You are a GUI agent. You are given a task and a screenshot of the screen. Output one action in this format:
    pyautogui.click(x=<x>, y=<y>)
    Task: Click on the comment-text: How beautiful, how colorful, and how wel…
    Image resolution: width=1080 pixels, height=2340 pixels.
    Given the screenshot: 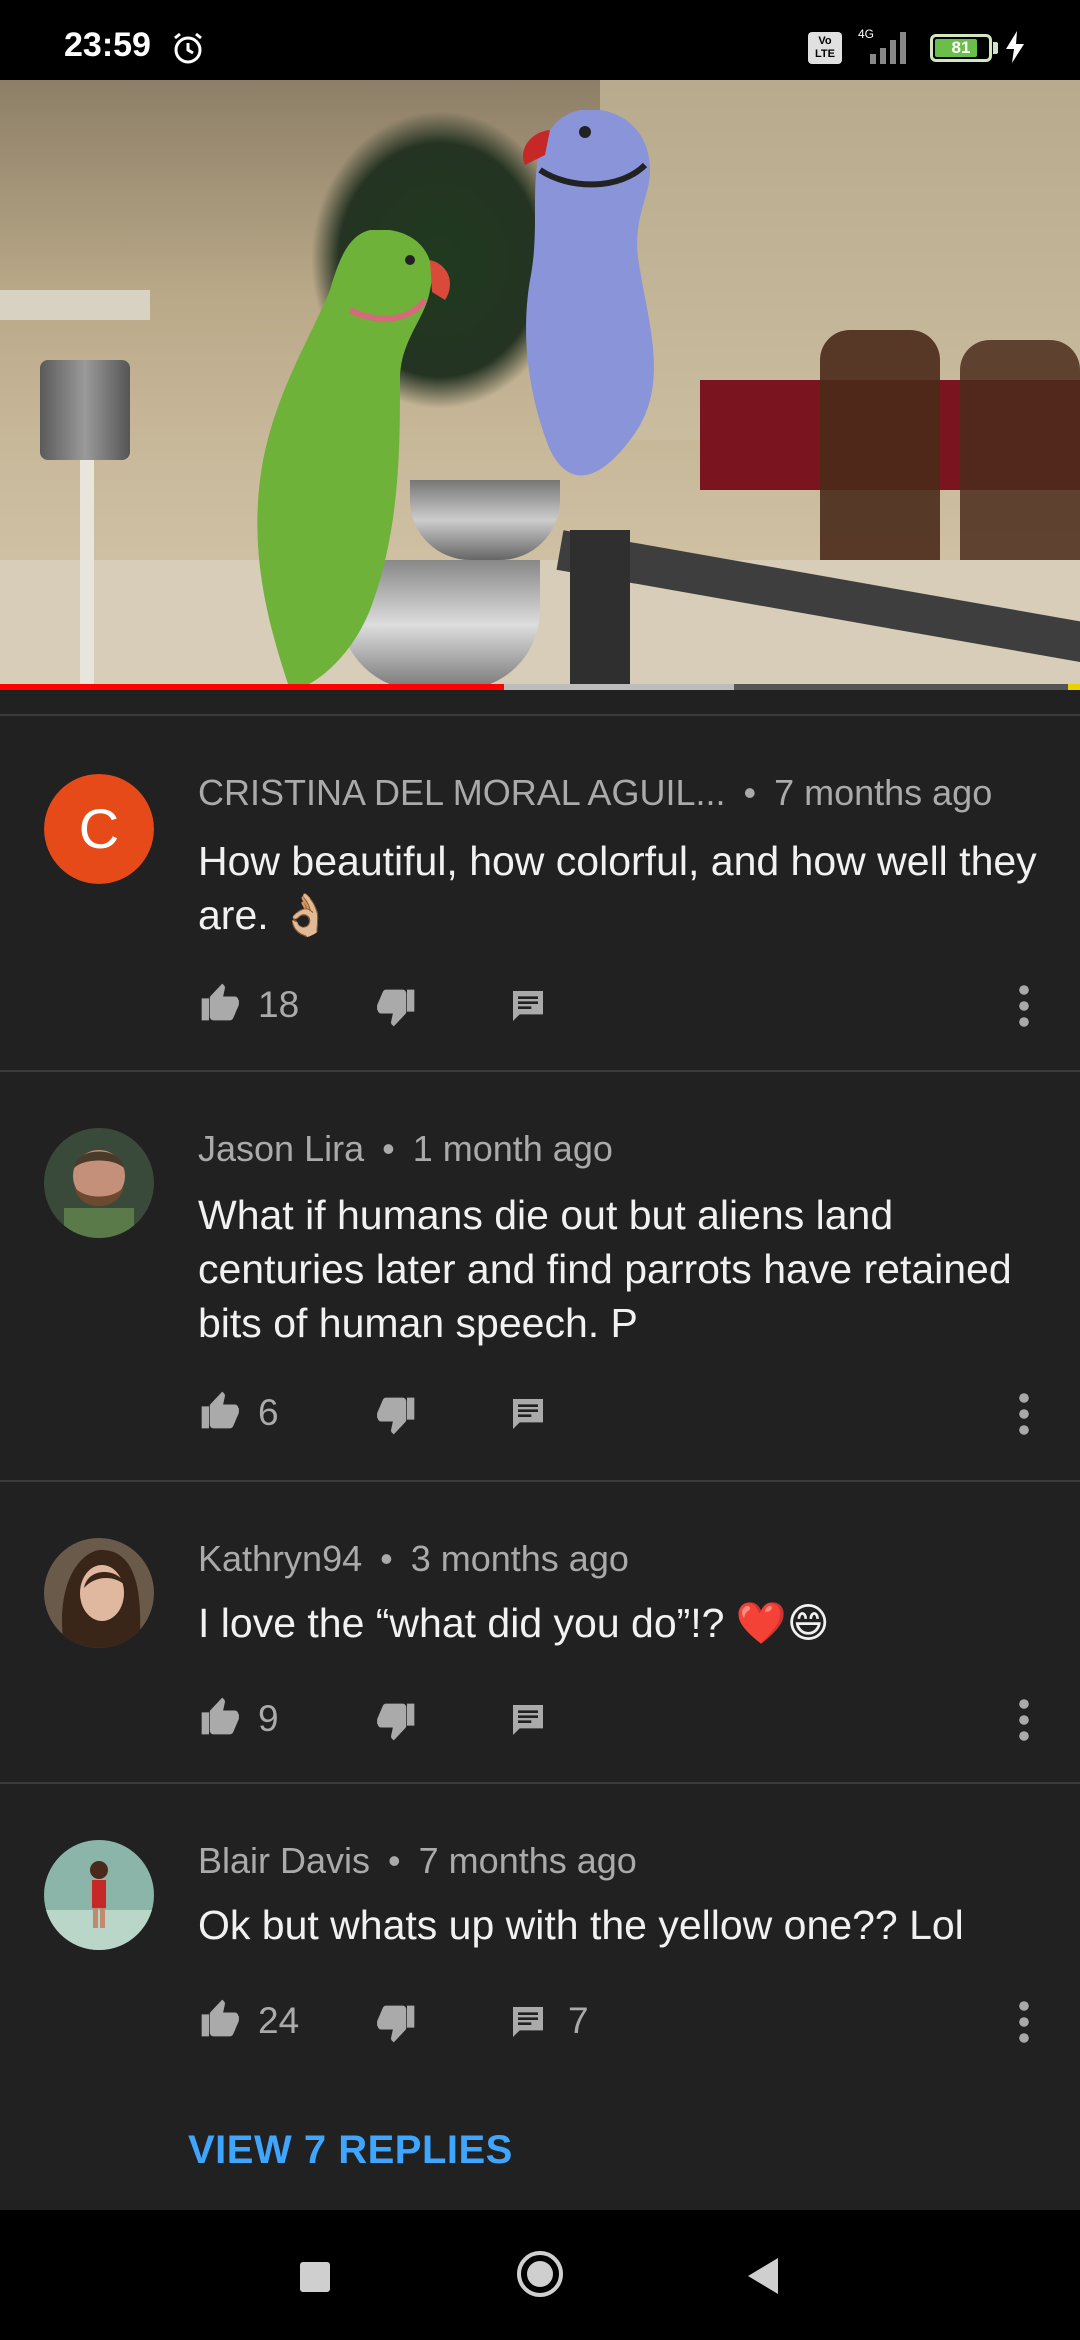 What is the action you would take?
    pyautogui.click(x=617, y=888)
    